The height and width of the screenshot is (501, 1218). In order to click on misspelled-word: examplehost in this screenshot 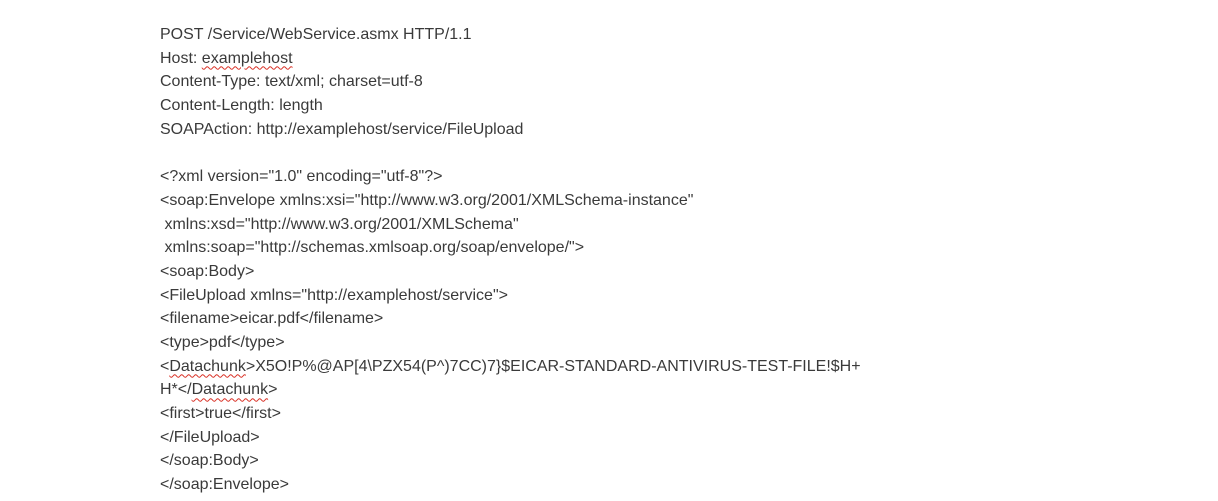, I will do `click(247, 58)`.